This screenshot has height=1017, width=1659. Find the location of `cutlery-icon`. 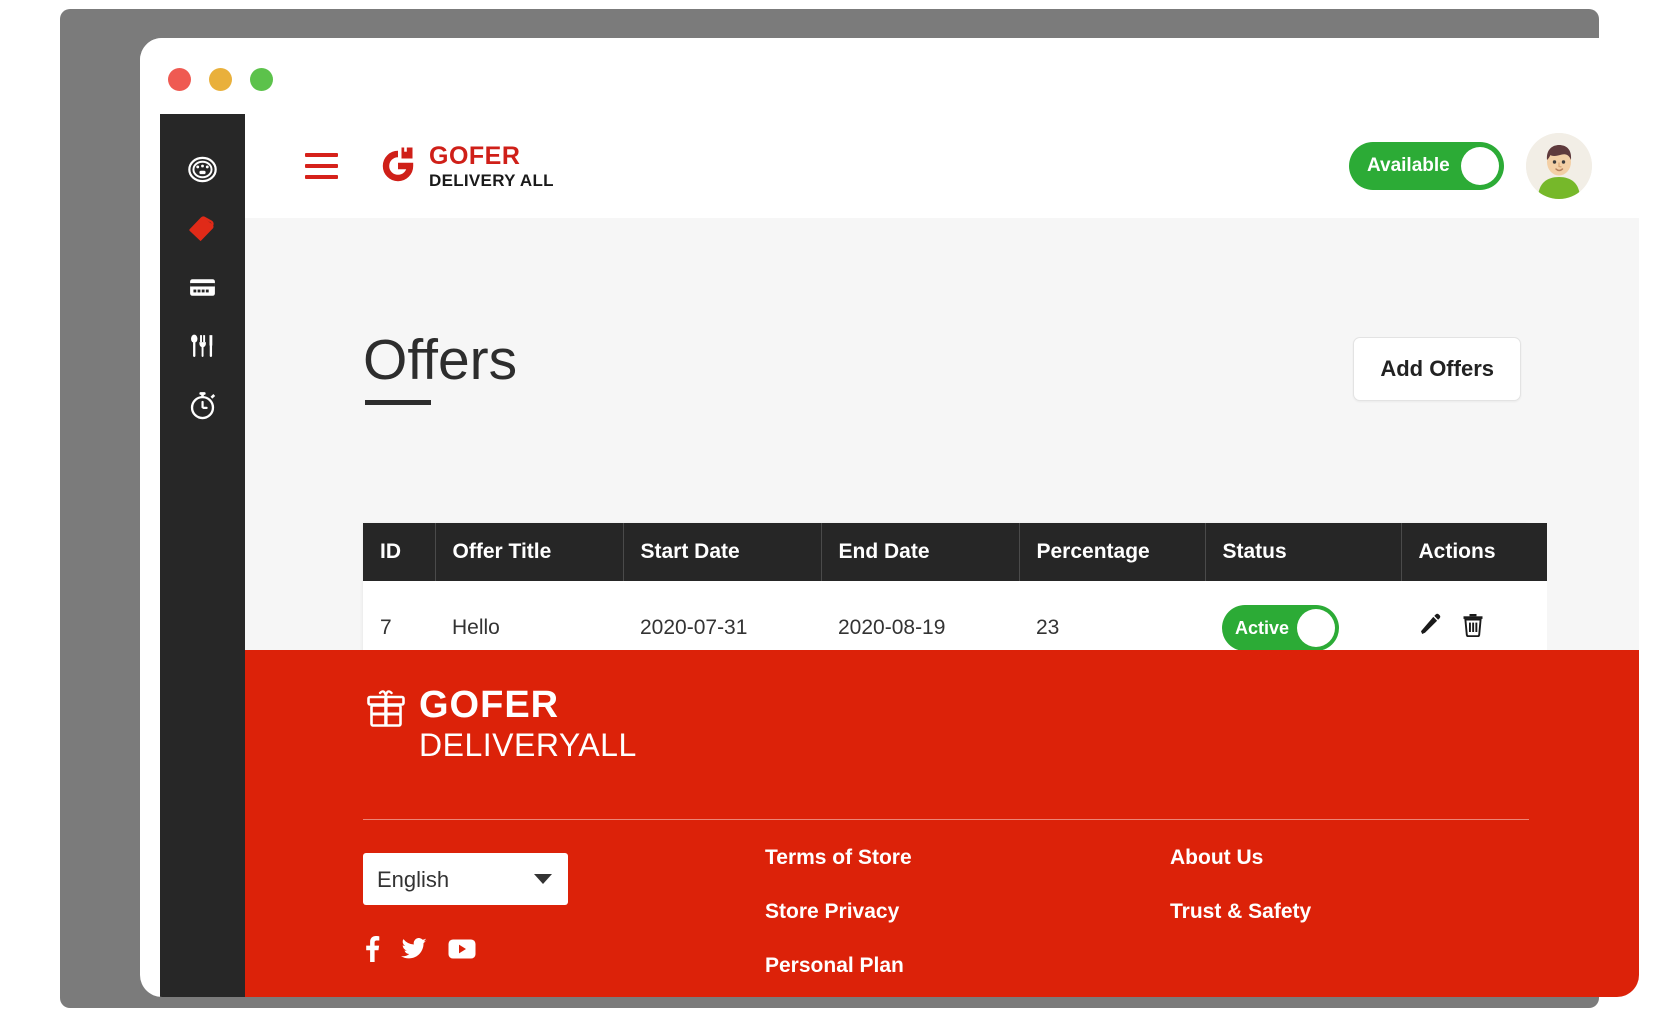

cutlery-icon is located at coordinates (202, 346).